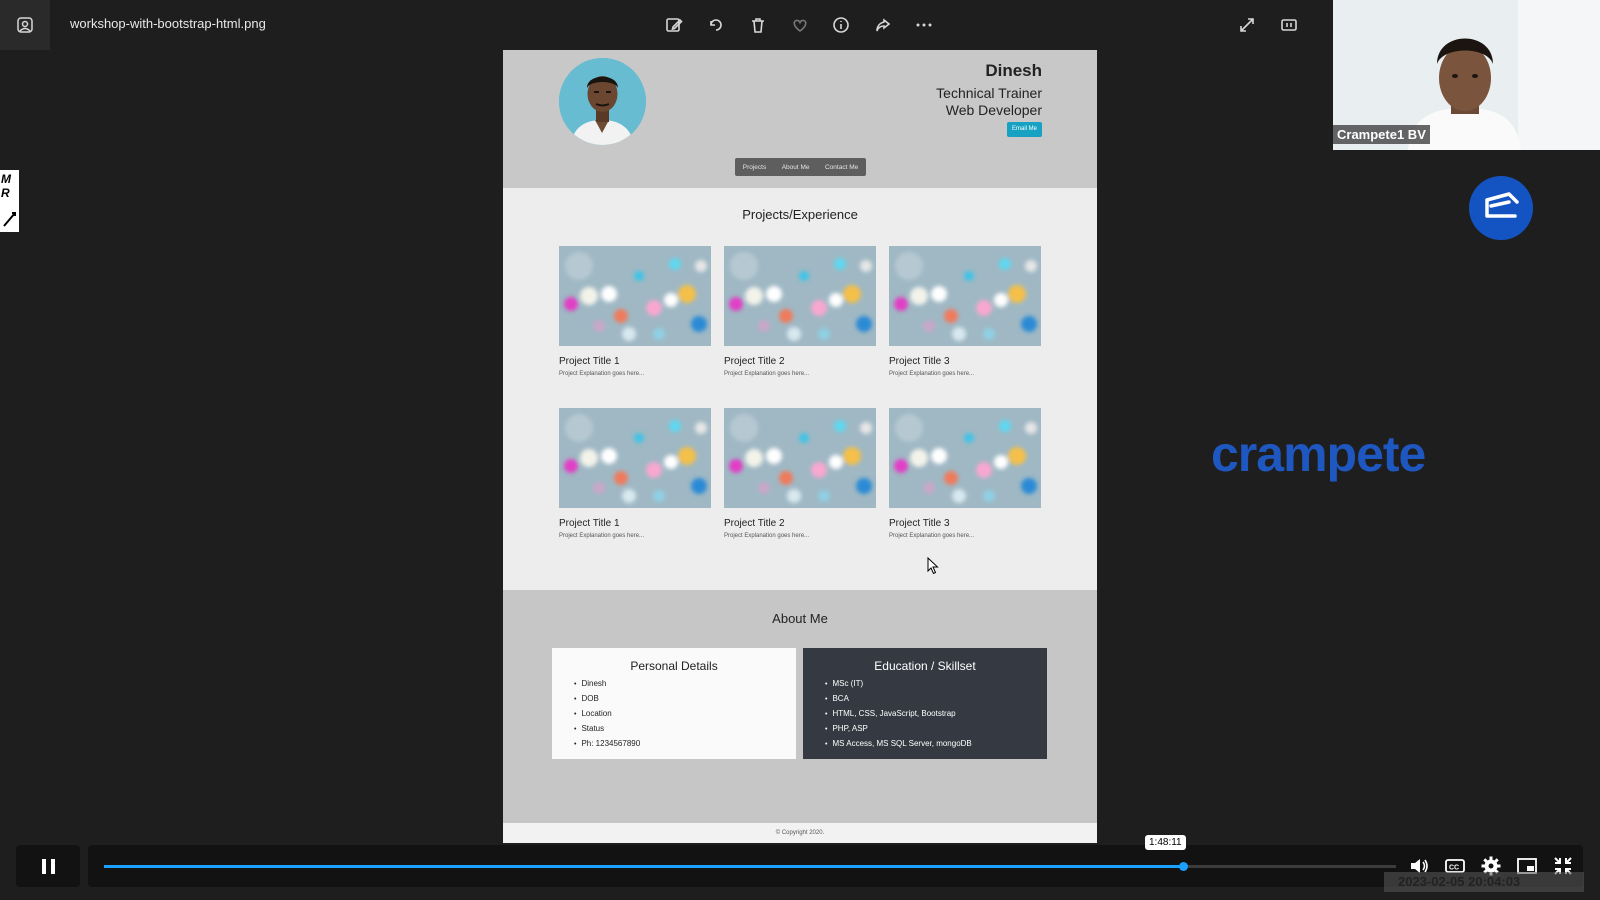 Image resolution: width=1600 pixels, height=900 pixels. What do you see at coordinates (933, 568) in the screenshot?
I see `mouse-cursor-icon` at bounding box center [933, 568].